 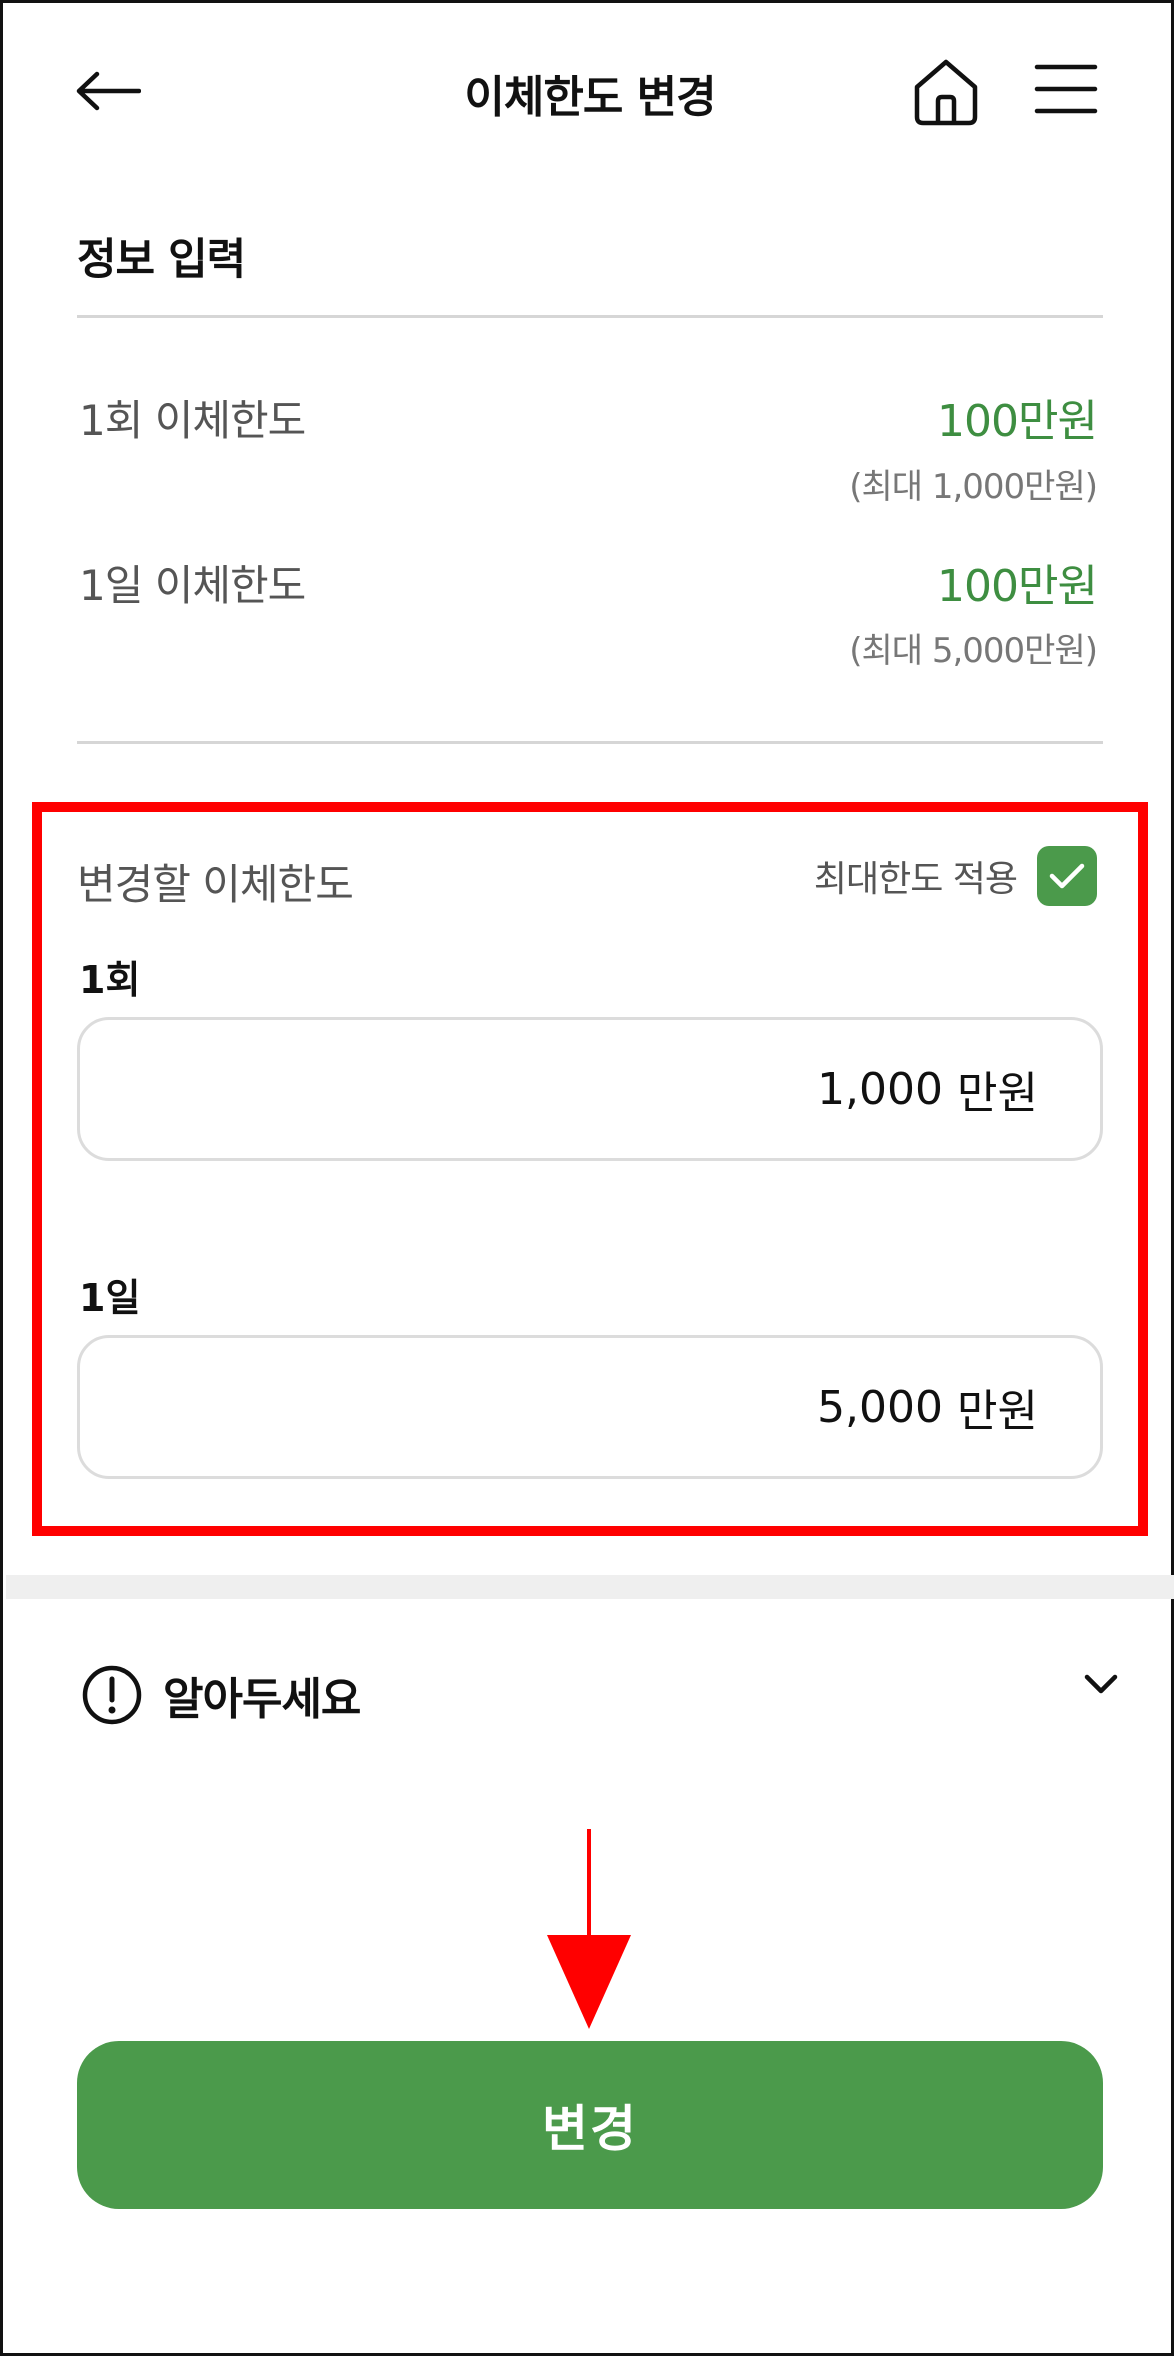 What do you see at coordinates (880, 1089) in the screenshot?
I see `per-transfer-amount-value: 1,000` at bounding box center [880, 1089].